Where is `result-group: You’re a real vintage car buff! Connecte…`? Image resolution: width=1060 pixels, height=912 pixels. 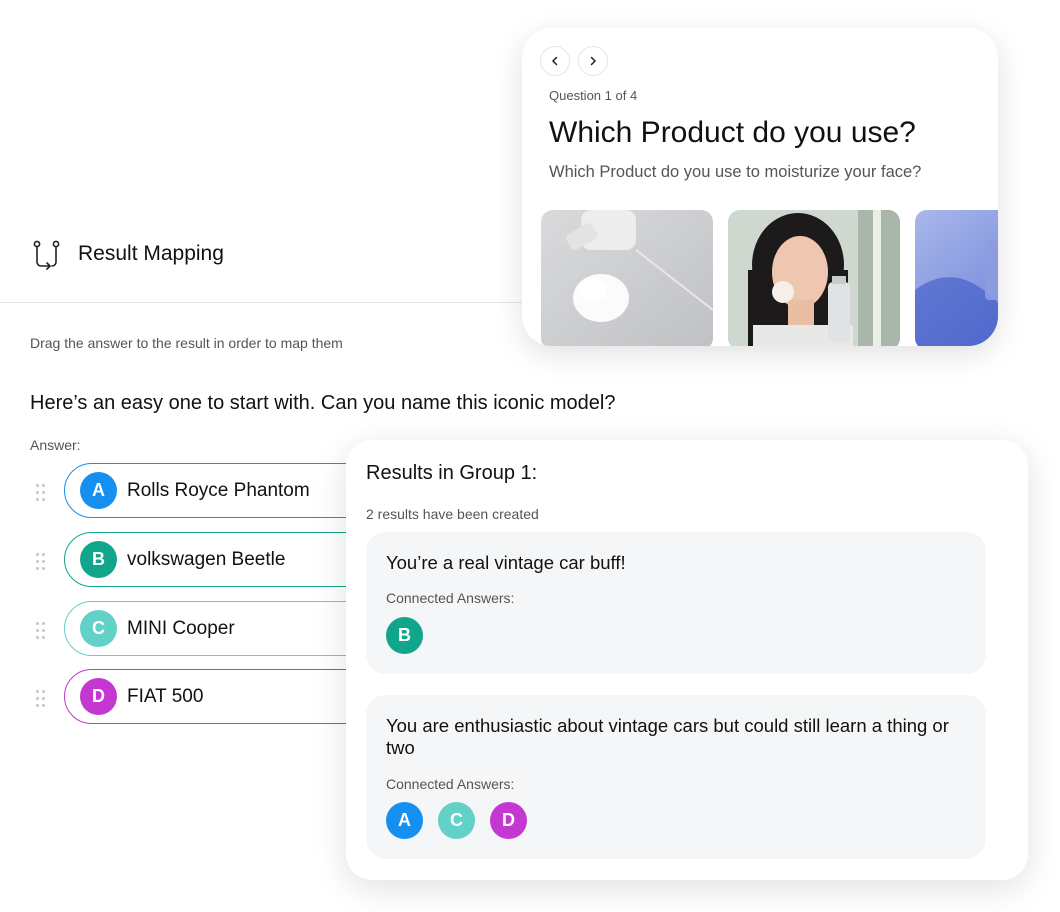
result-group: You’re a real vintage car buff! Connecte… is located at coordinates (676, 603).